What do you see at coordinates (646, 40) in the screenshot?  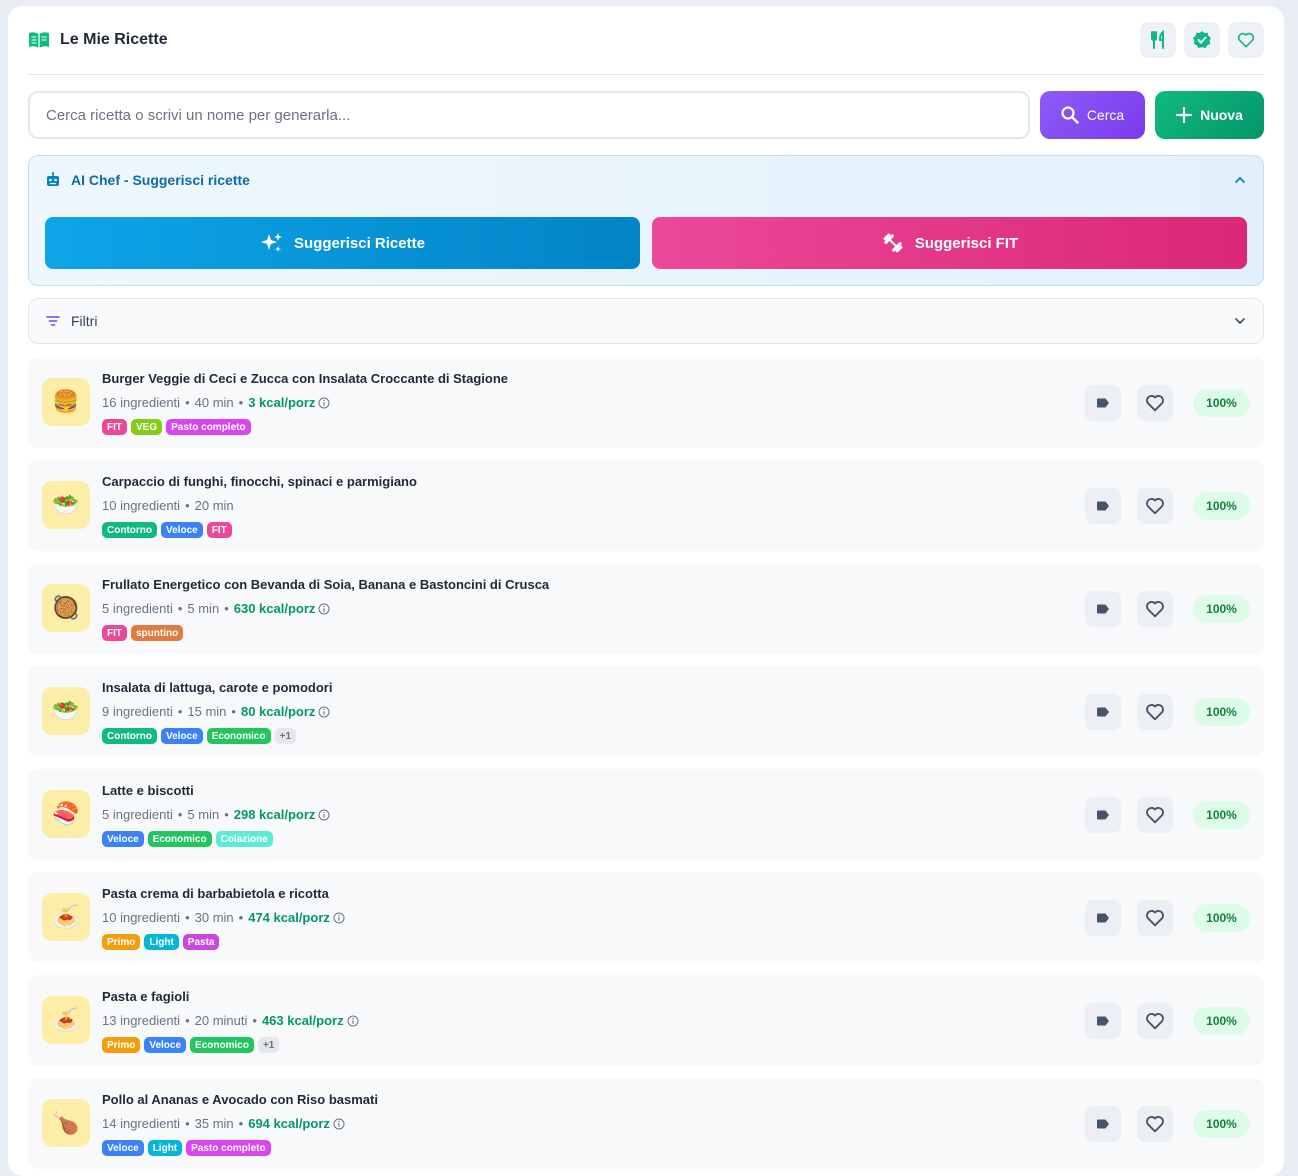 I see `header: Le Mie Ricette` at bounding box center [646, 40].